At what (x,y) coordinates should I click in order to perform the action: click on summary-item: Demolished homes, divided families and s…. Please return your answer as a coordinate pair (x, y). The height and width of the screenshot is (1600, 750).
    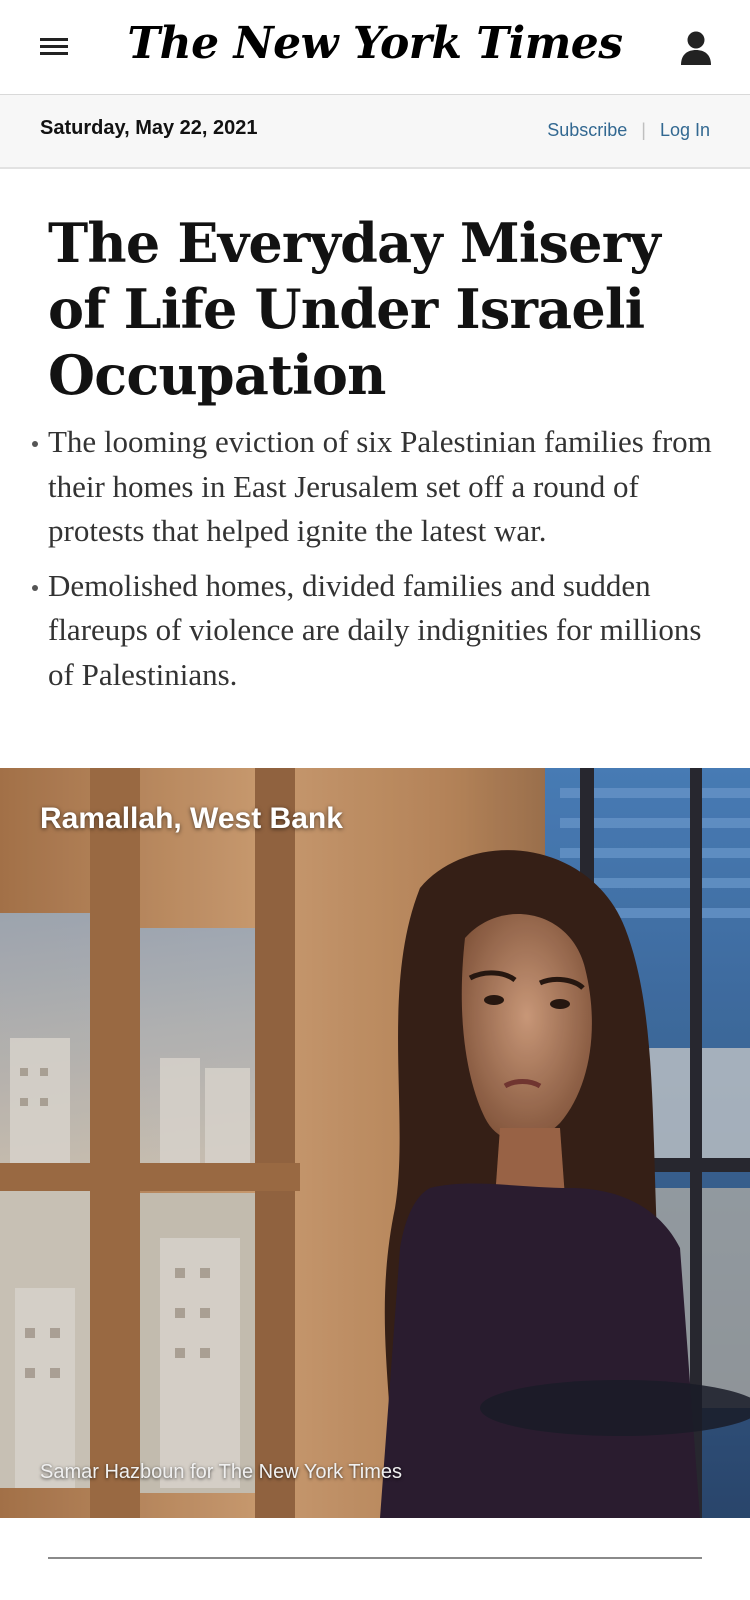
    Looking at the image, I should click on (373, 631).